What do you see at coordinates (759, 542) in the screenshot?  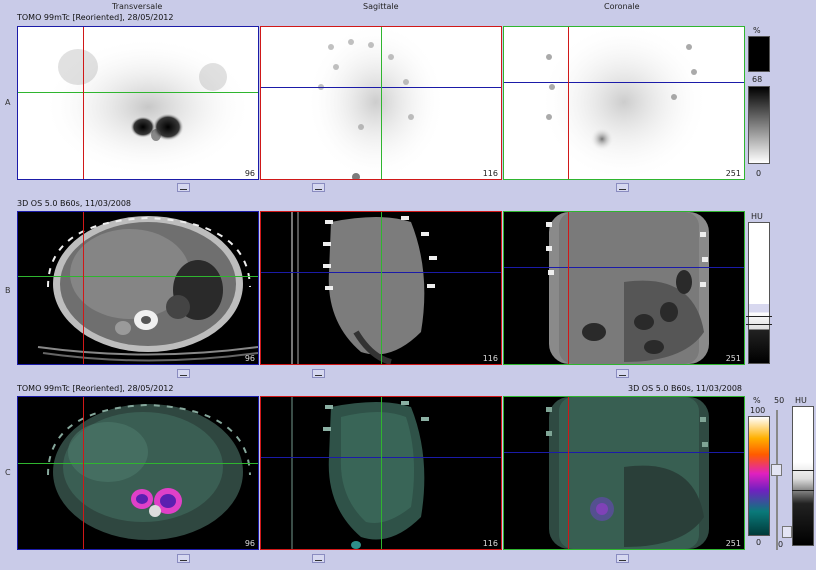 I see `scale-c-min: 0` at bounding box center [759, 542].